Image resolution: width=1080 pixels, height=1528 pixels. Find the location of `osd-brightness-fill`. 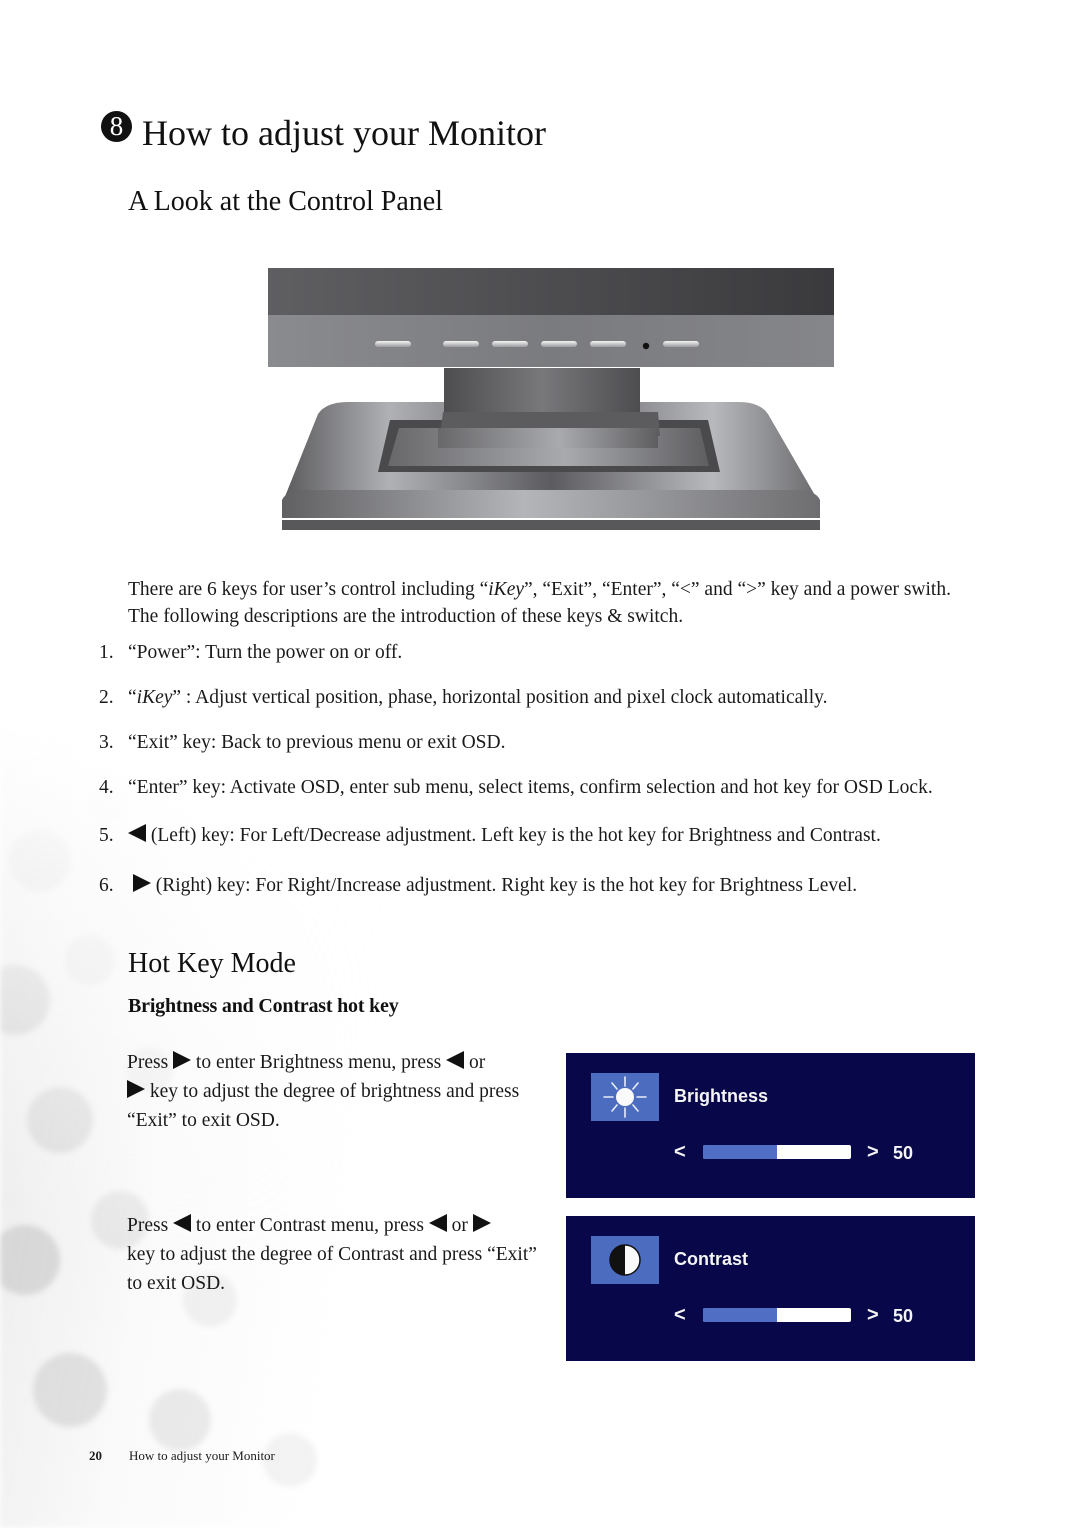

osd-brightness-fill is located at coordinates (740, 1152).